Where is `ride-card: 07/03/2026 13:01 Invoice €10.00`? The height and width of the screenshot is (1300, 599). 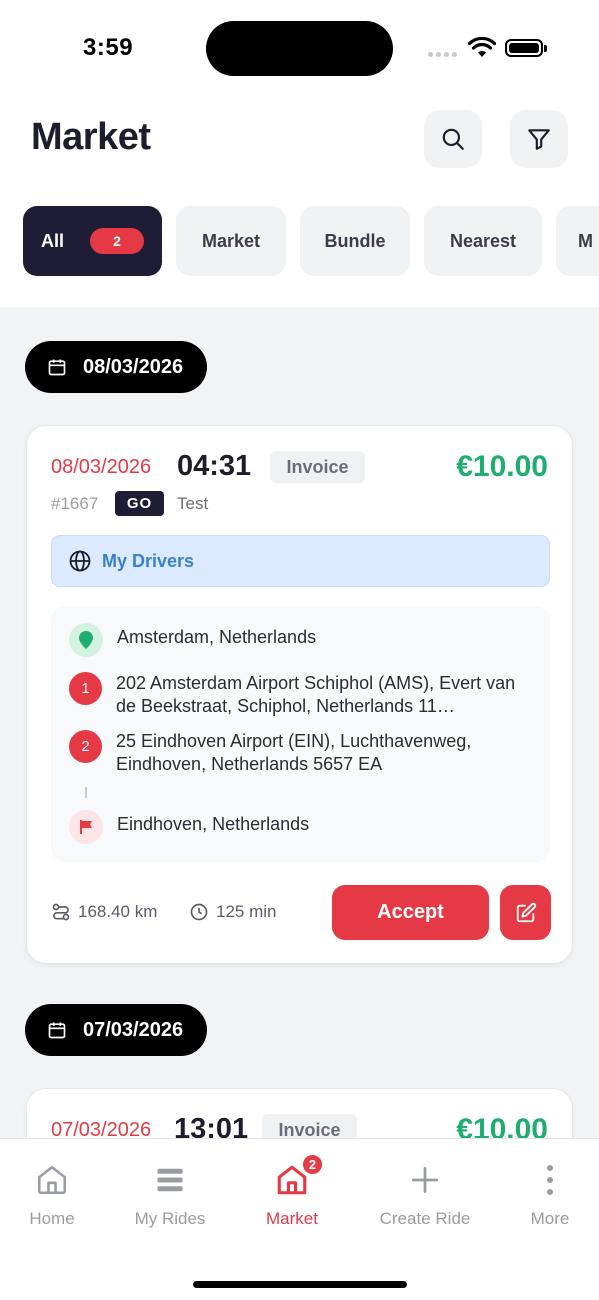
ride-card: 07/03/2026 13:01 Invoice €10.00 is located at coordinates (299, 1113).